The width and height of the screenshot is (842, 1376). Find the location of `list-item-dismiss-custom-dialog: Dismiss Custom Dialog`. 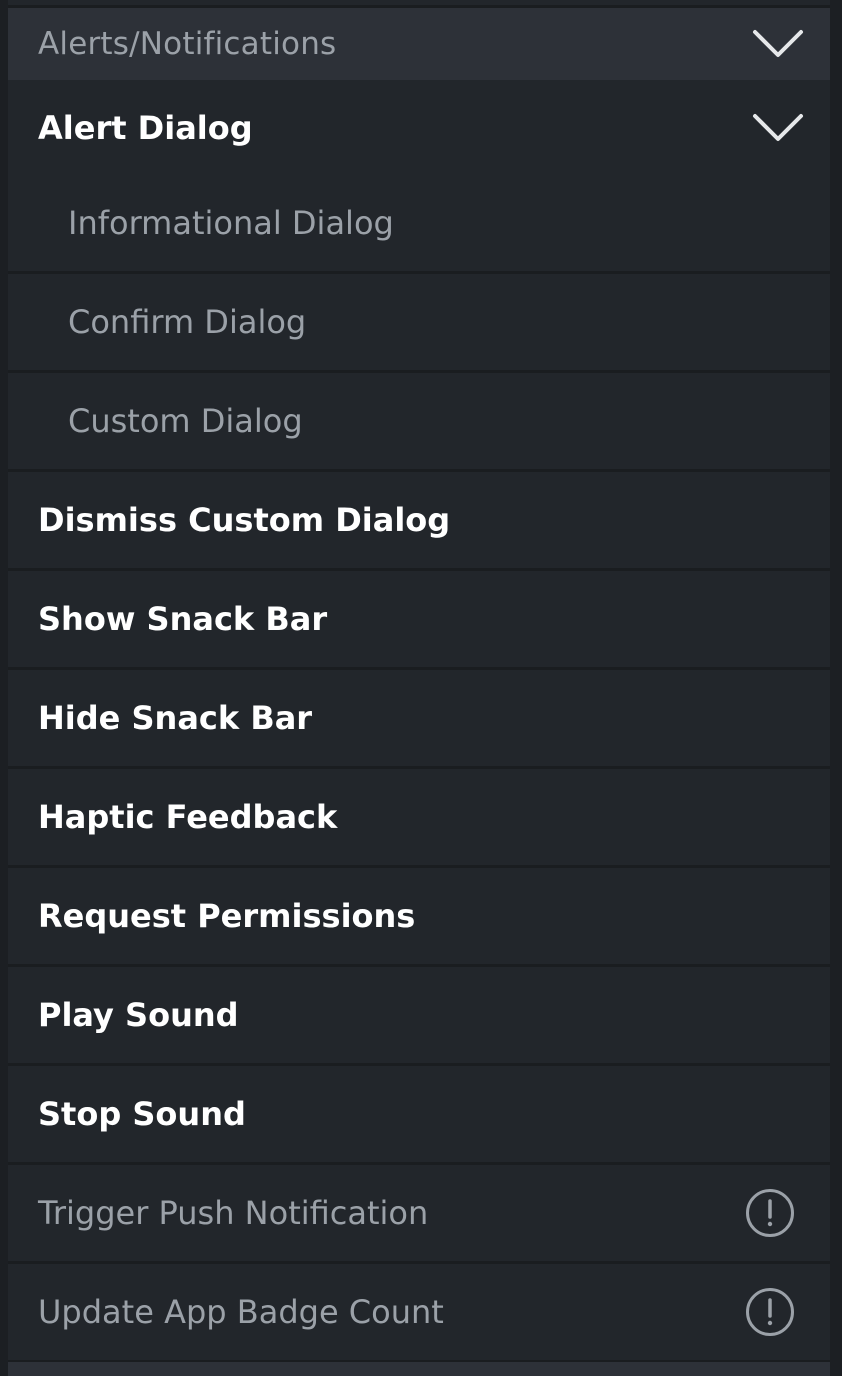

list-item-dismiss-custom-dialog: Dismiss Custom Dialog is located at coordinates (419, 521).